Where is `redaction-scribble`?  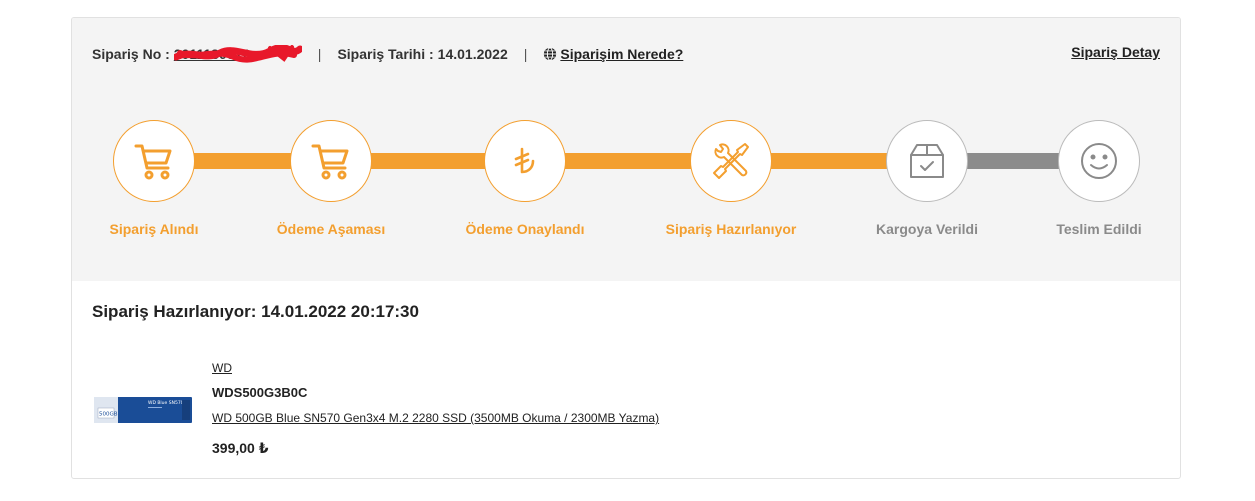 redaction-scribble is located at coordinates (237, 54).